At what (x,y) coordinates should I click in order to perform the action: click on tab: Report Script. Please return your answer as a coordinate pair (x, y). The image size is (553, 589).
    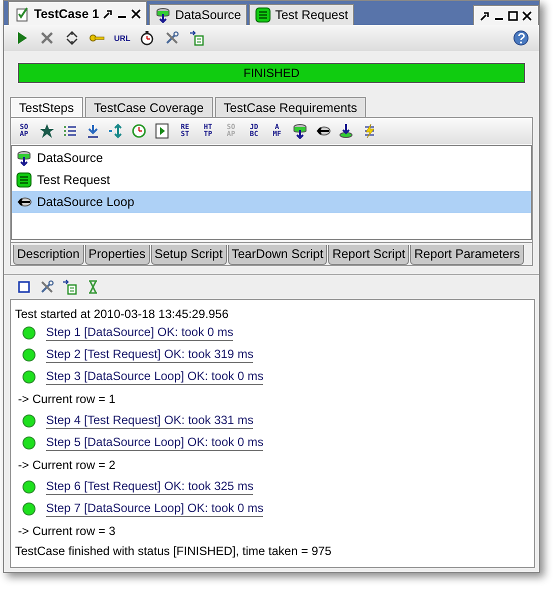
    Looking at the image, I should click on (369, 255).